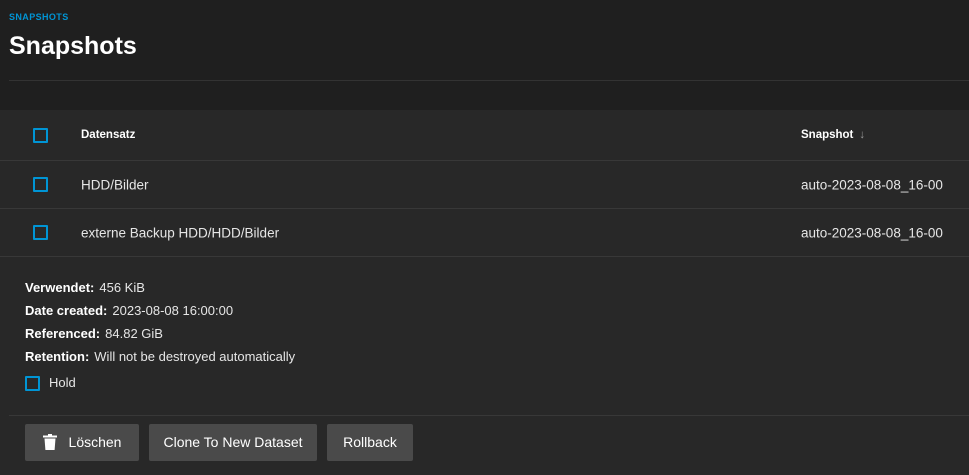  Describe the element at coordinates (134, 333) in the screenshot. I see `detail-referenced-value: 84.82 GiB` at that location.